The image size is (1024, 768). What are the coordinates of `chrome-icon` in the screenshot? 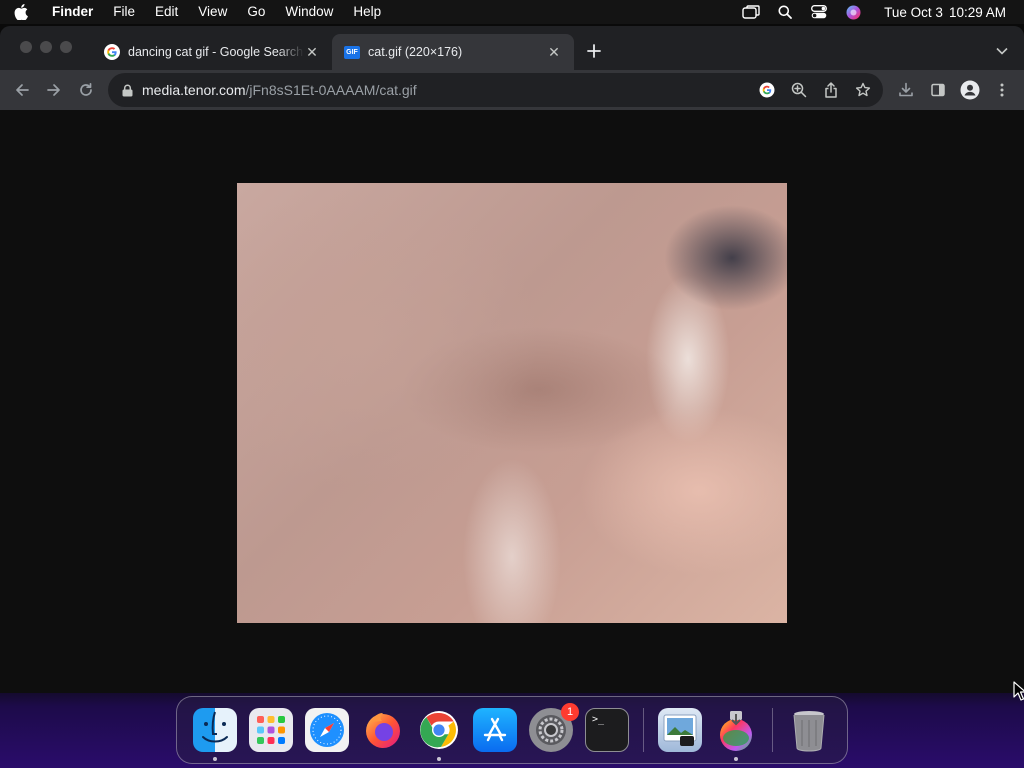 It's located at (439, 730).